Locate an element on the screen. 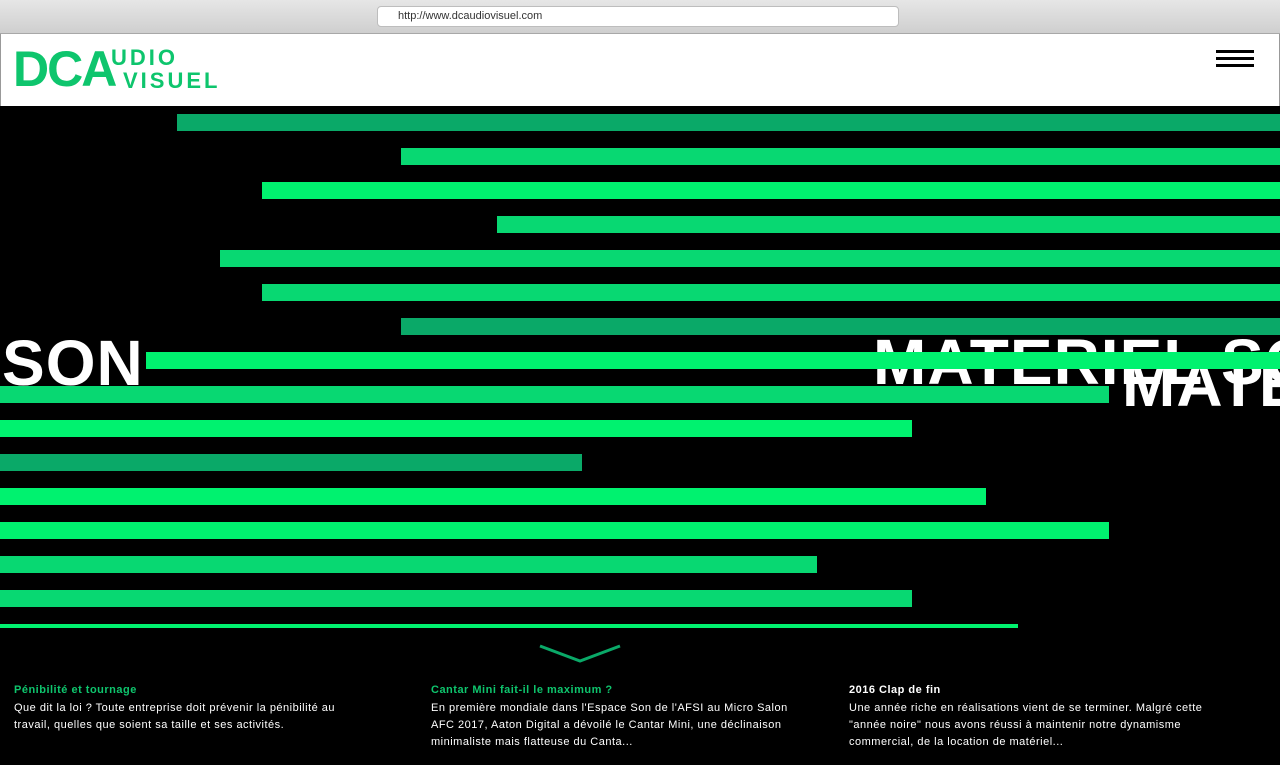  logo-visuel: VISUEL is located at coordinates (172, 80).